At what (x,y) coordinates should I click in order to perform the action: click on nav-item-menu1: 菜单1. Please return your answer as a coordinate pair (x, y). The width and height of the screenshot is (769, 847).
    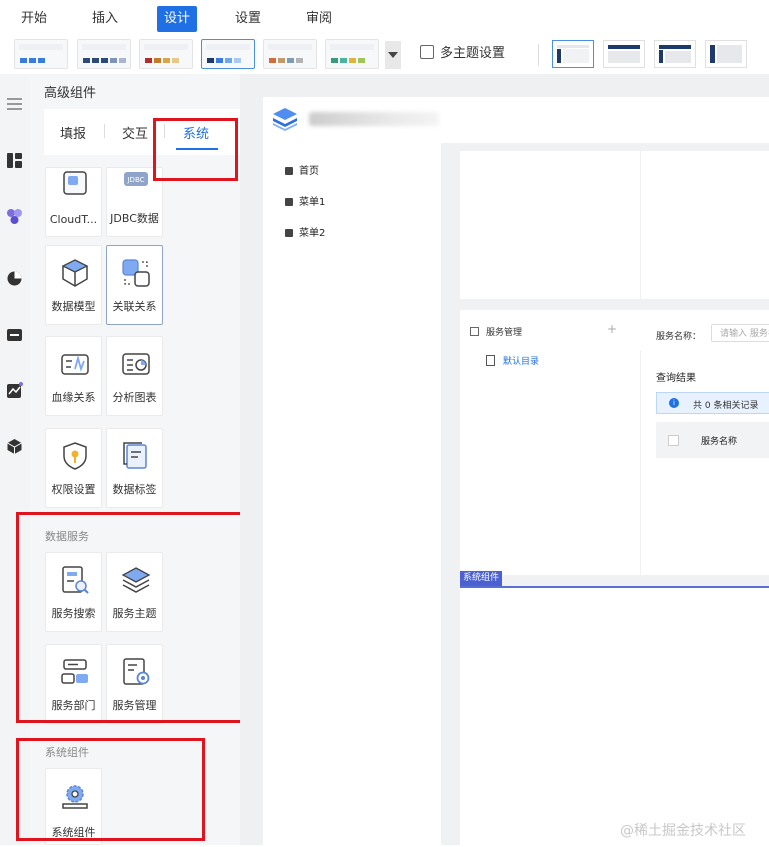
    Looking at the image, I should click on (305, 200).